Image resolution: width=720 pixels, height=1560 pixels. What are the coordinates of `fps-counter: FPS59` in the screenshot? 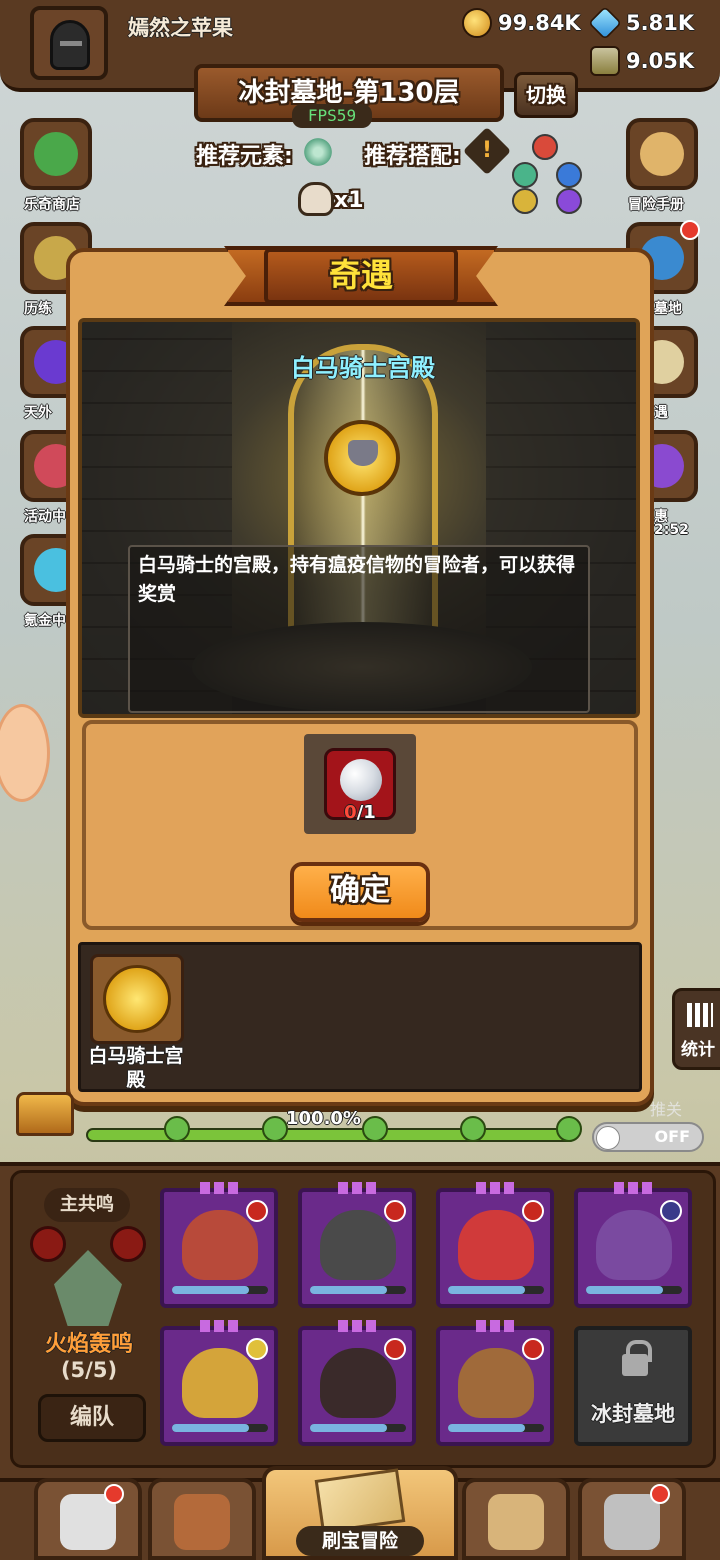 It's located at (332, 116).